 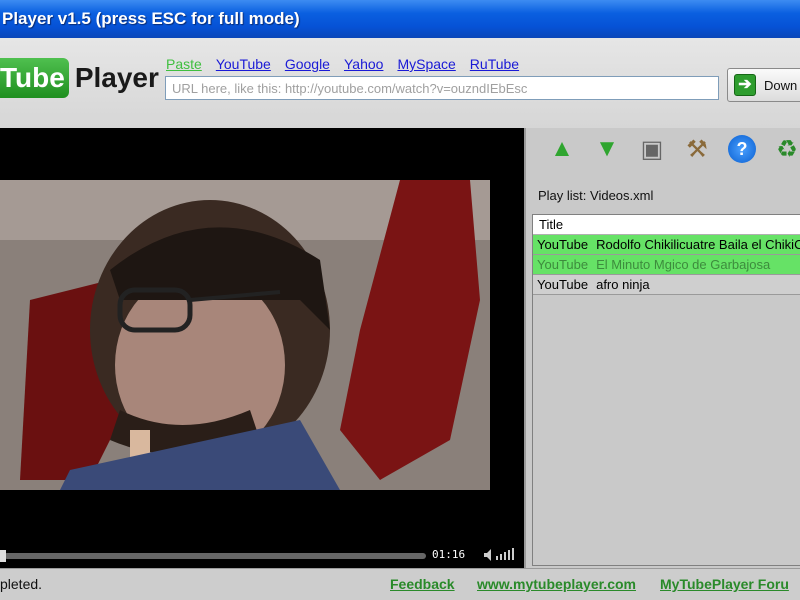 What do you see at coordinates (422, 584) in the screenshot?
I see `feedback-link: Feedback` at bounding box center [422, 584].